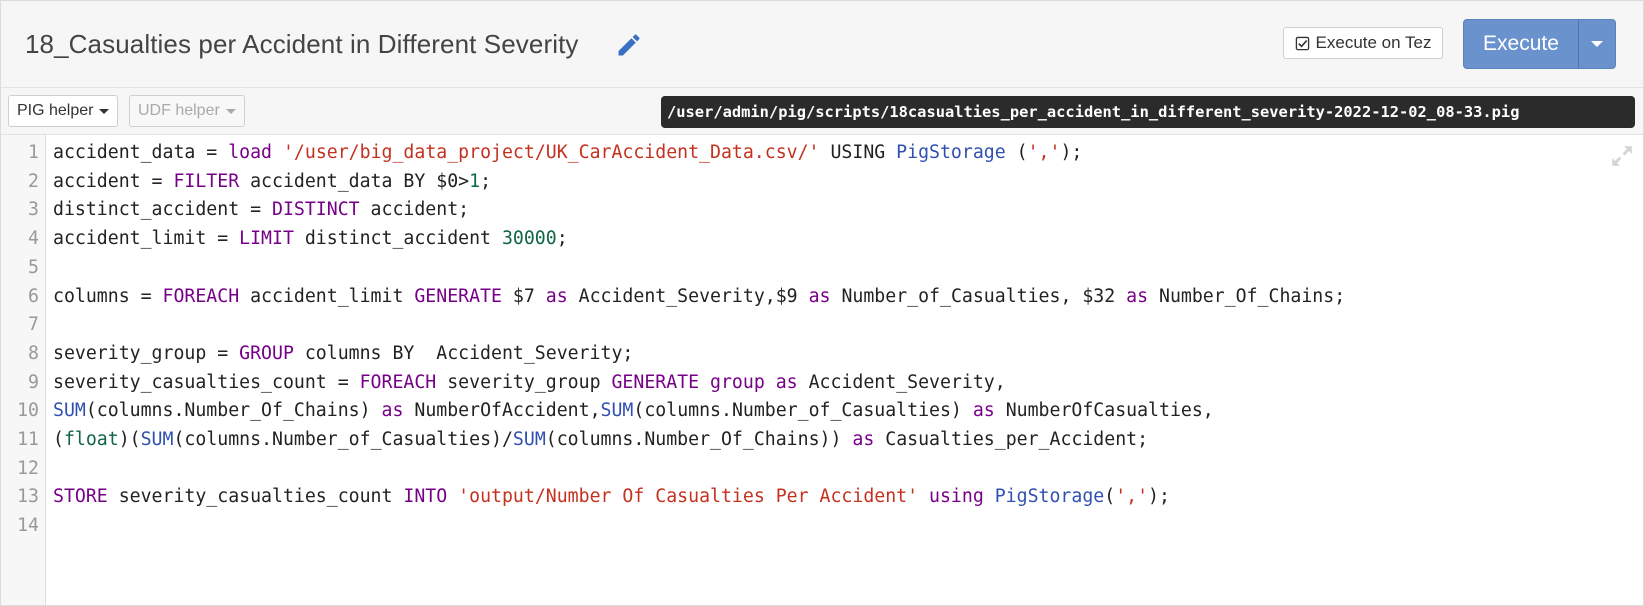 The image size is (1644, 606). I want to click on code-token: severity_casualties_count =, so click(206, 382).